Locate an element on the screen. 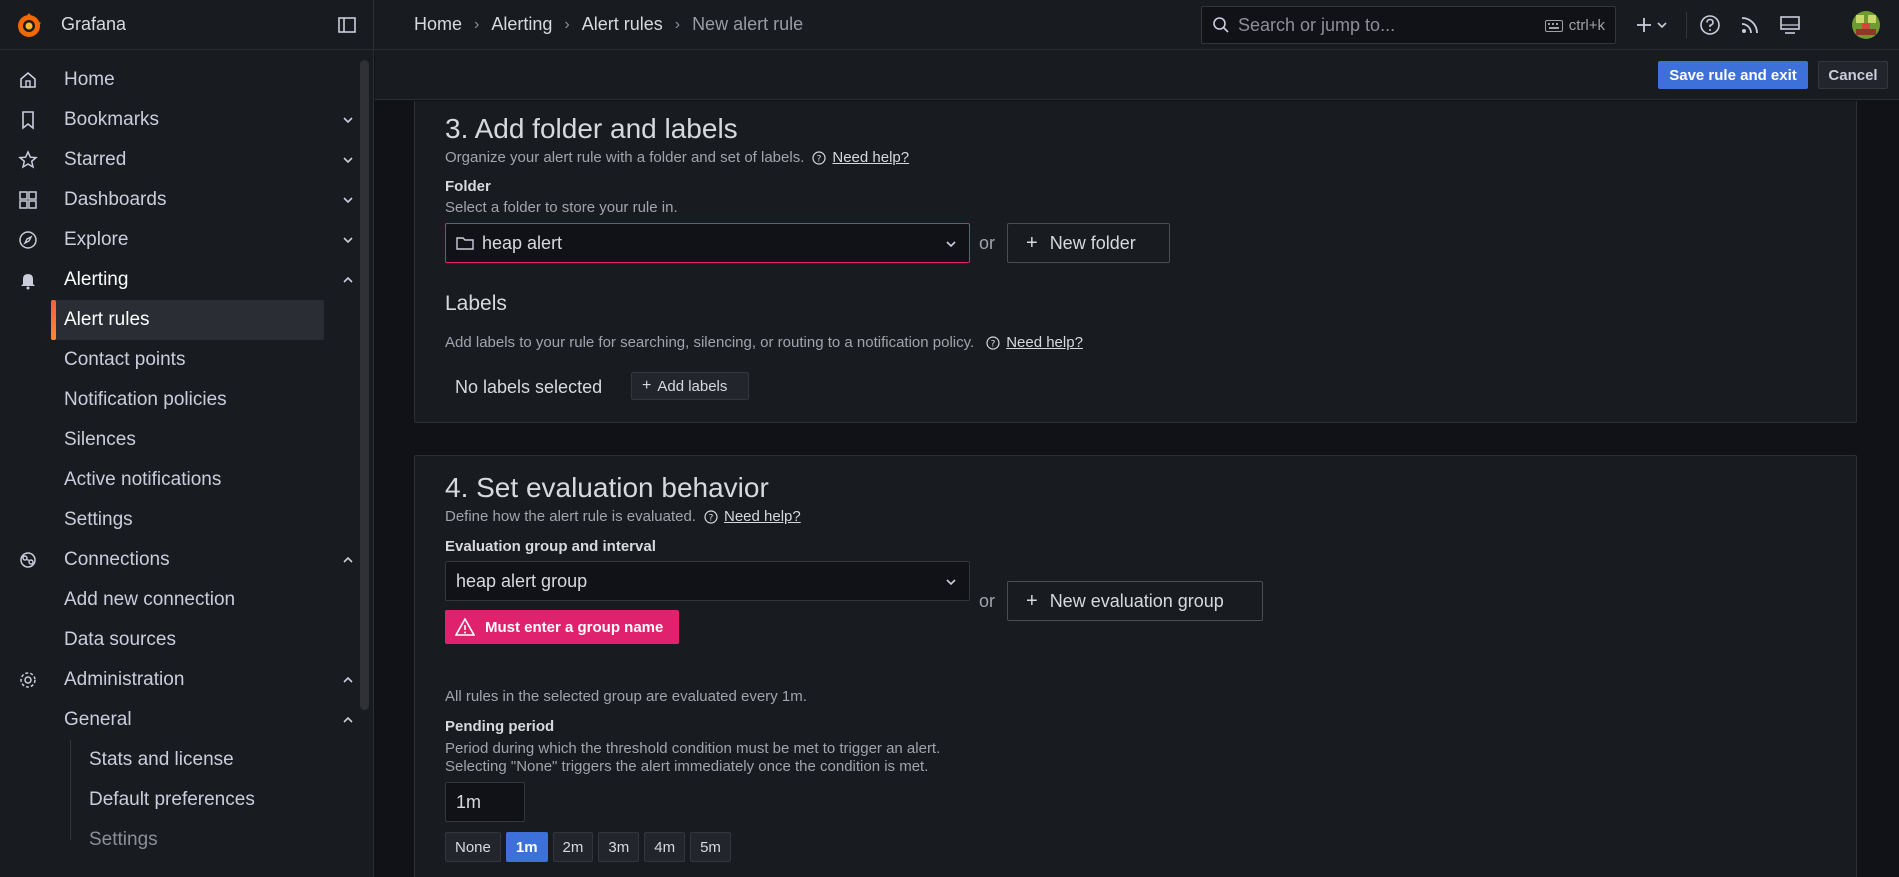 This screenshot has width=1899, height=877. pending-option-3m: 3m is located at coordinates (619, 847).